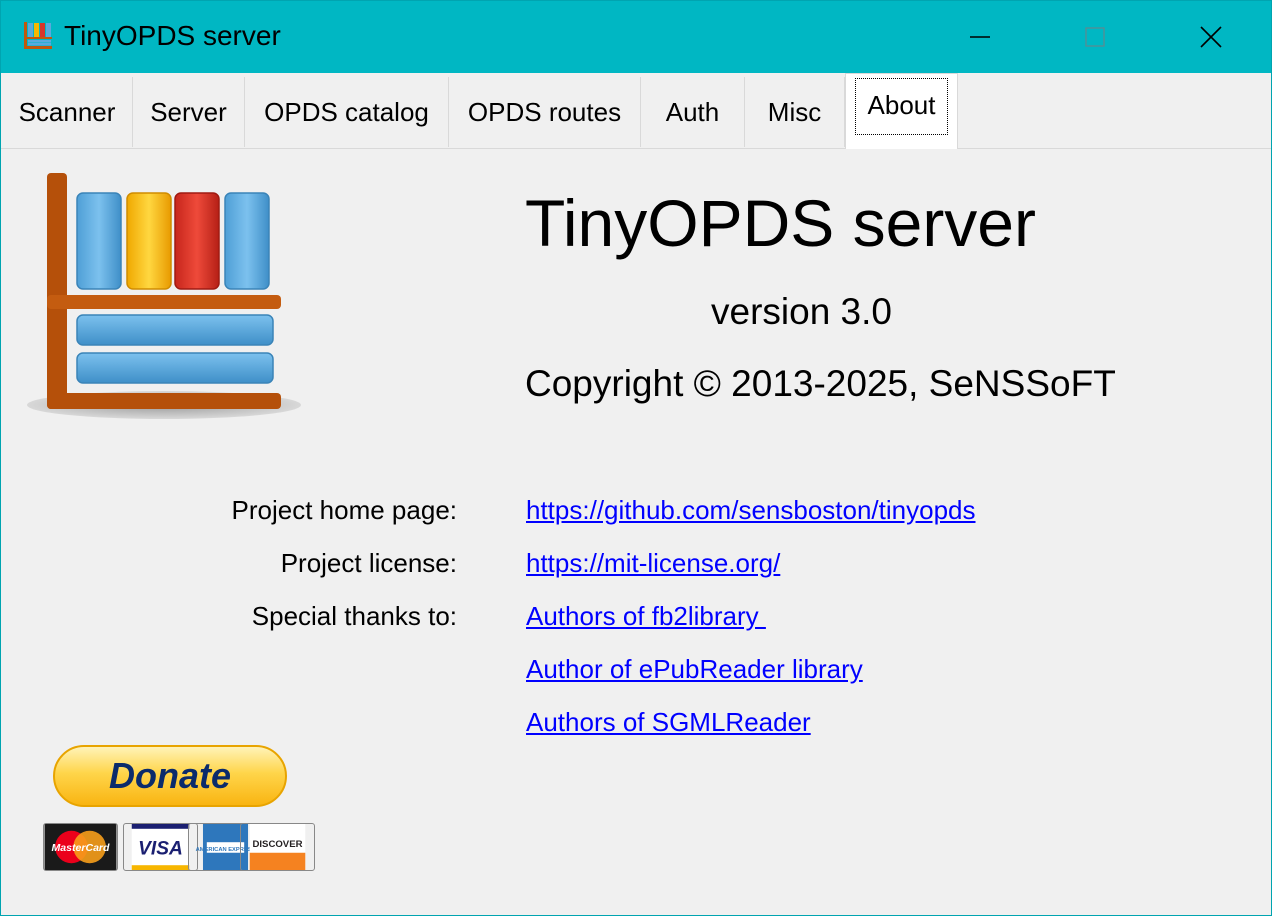 The image size is (1272, 916). I want to click on tab-label: Server, so click(188, 111).